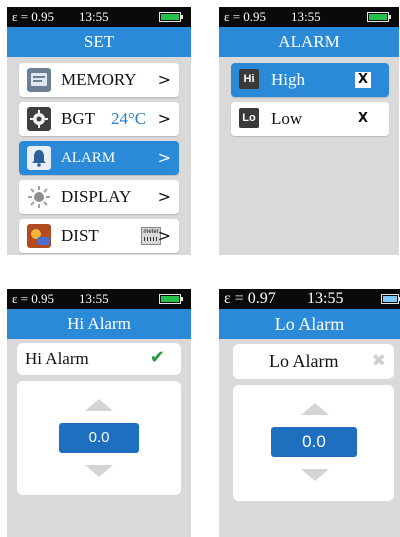 The image size is (400, 537). What do you see at coordinates (310, 119) in the screenshot?
I see `alarm-item-low: Lo Low X` at bounding box center [310, 119].